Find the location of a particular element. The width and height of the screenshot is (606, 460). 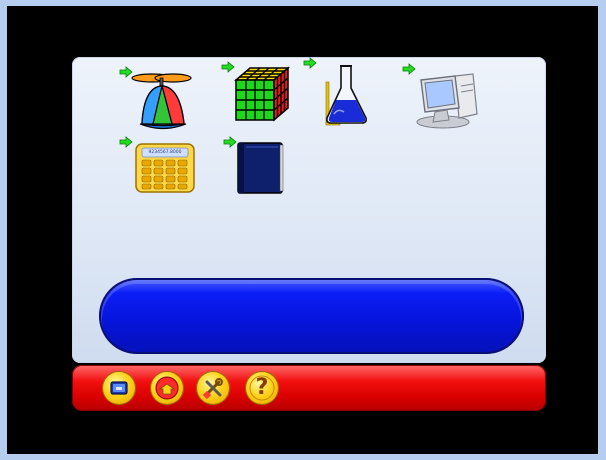

activity-propeller-hat is located at coordinates (158, 101).